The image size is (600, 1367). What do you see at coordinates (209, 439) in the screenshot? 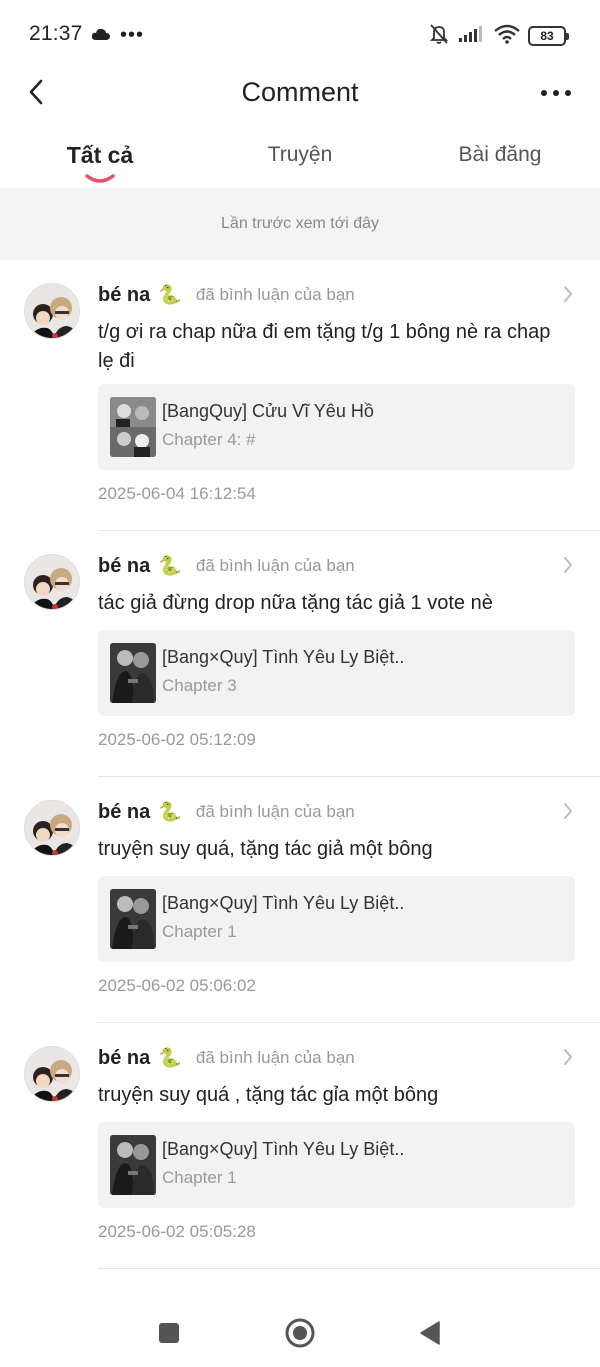
I see `story-chapter: Chapter 4: #` at bounding box center [209, 439].